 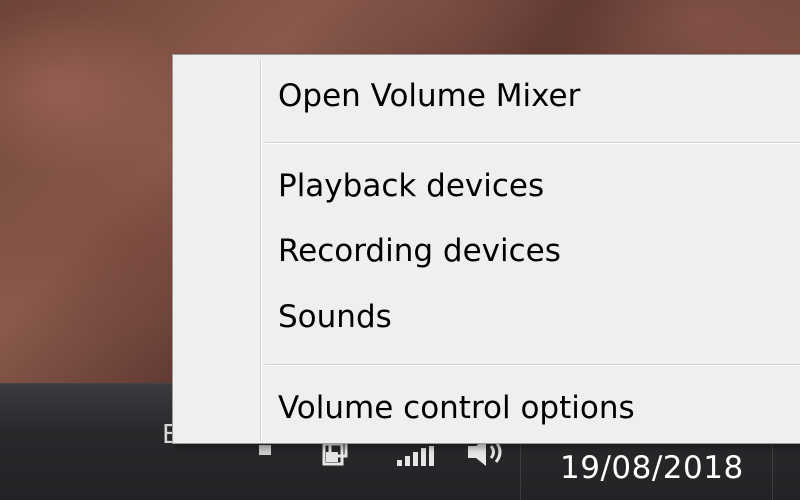 I want to click on taskbar-date: 19/08/2018, so click(x=660, y=468).